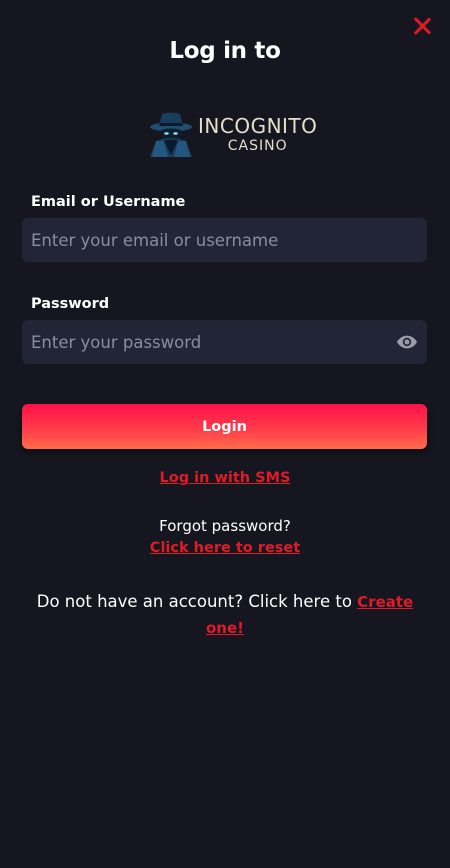 The image size is (450, 868). What do you see at coordinates (225, 526) in the screenshot?
I see `forgot-password-text: Forgot password?` at bounding box center [225, 526].